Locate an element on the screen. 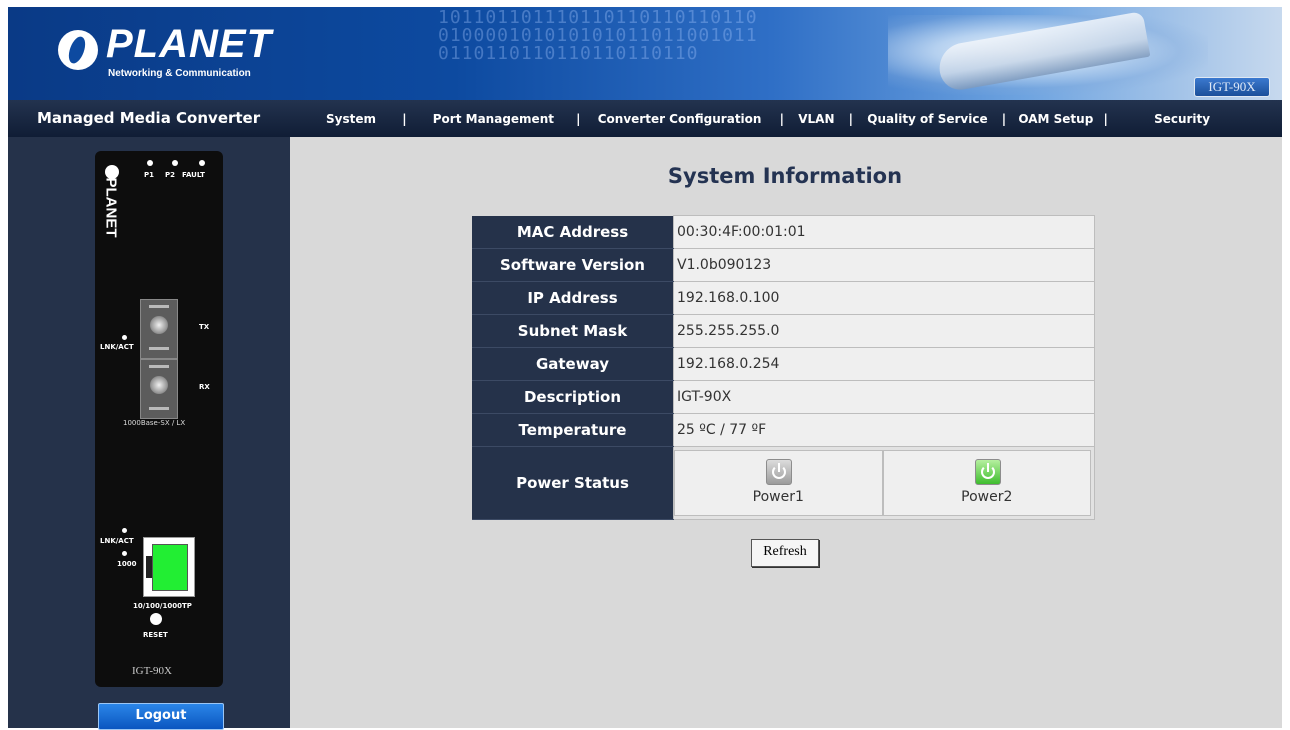 The image size is (1290, 730). planet-logo: PLANET Networking & Communication is located at coordinates (164, 54).